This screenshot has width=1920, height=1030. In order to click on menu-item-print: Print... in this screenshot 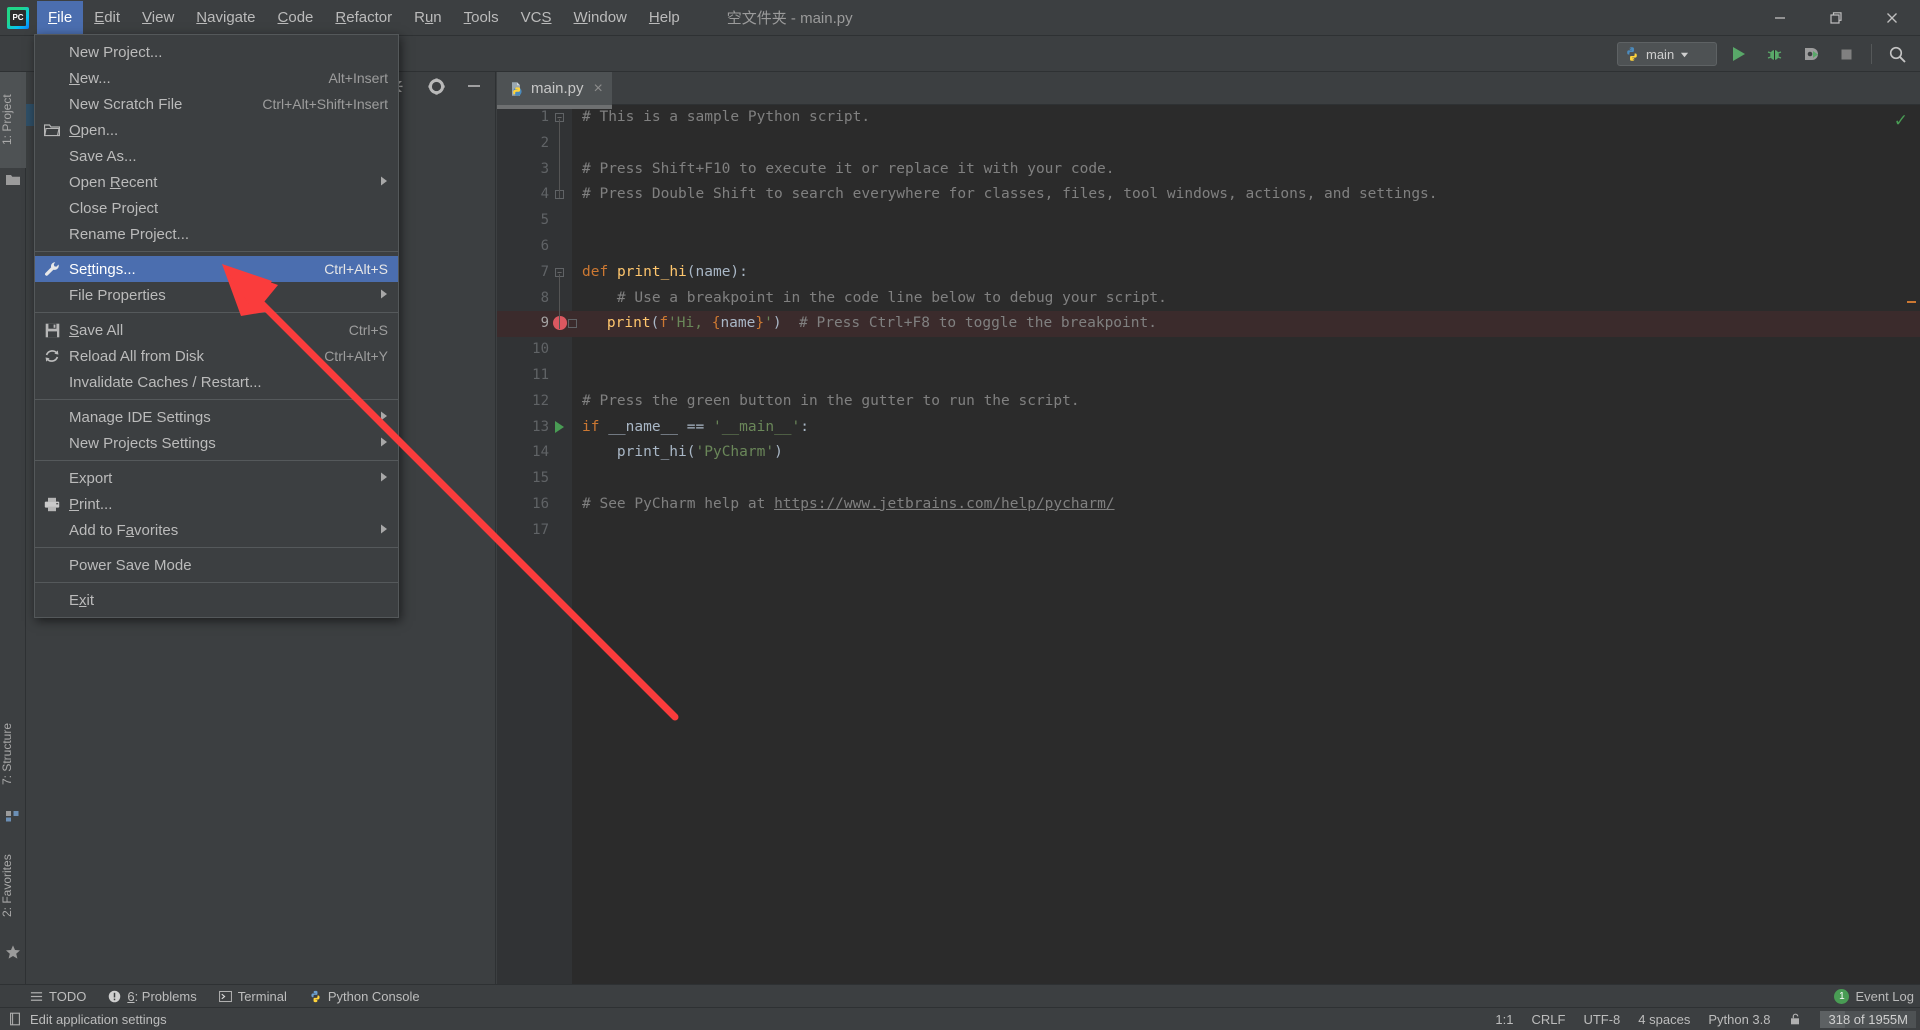, I will do `click(216, 504)`.